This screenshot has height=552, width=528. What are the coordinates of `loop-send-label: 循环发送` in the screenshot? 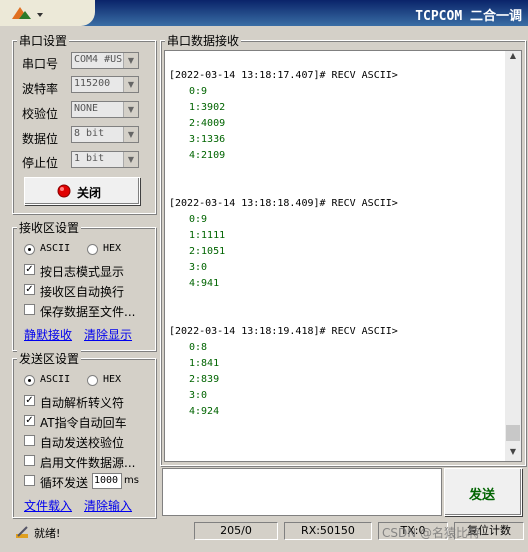 It's located at (64, 483).